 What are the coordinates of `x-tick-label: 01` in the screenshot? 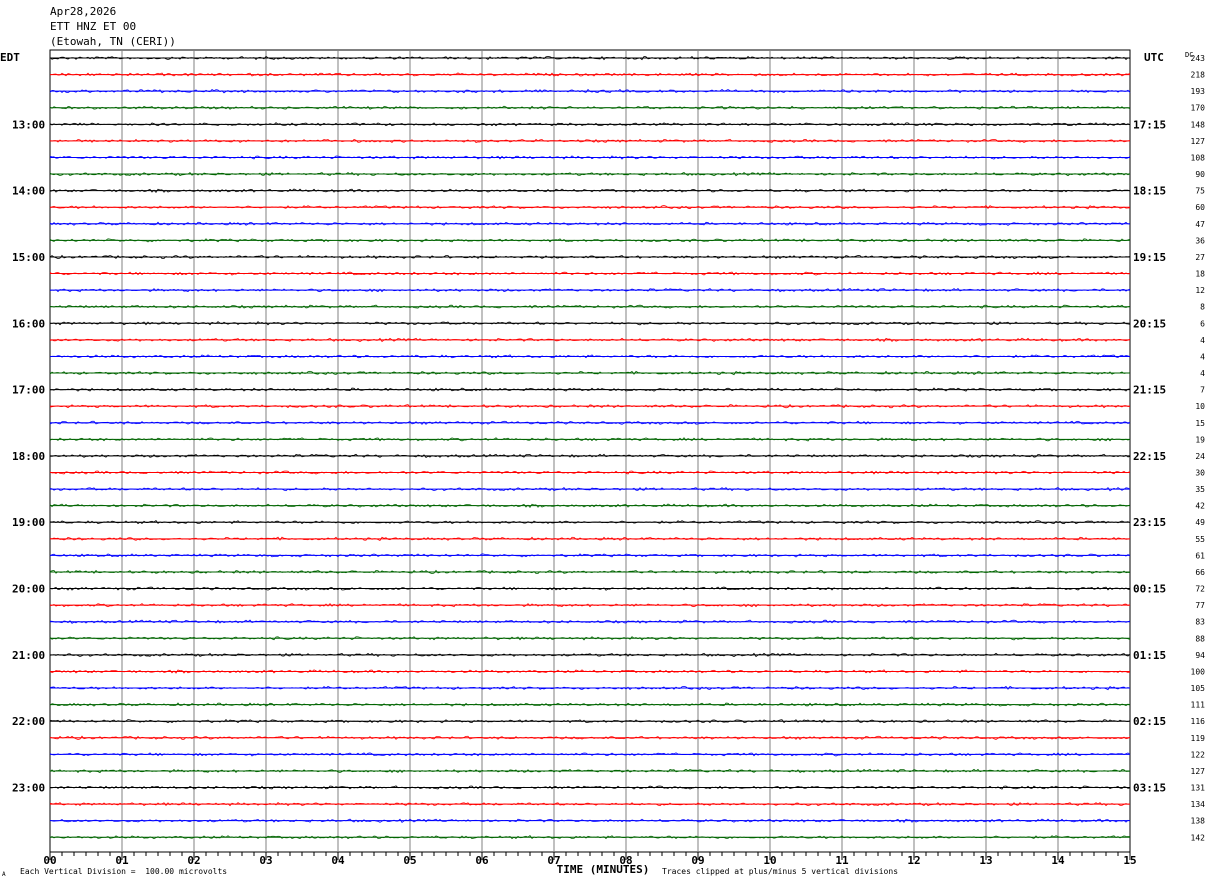 It's located at (122, 860).